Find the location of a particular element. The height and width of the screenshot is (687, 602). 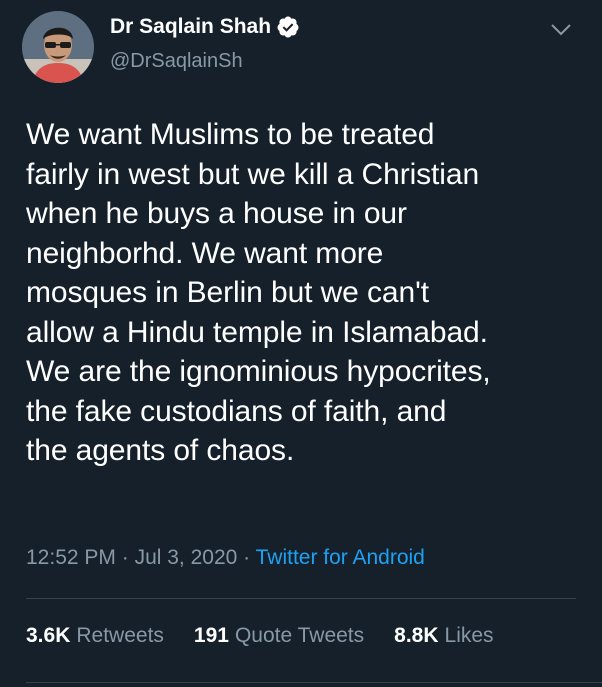

profile-photo-icon is located at coordinates (58, 47).